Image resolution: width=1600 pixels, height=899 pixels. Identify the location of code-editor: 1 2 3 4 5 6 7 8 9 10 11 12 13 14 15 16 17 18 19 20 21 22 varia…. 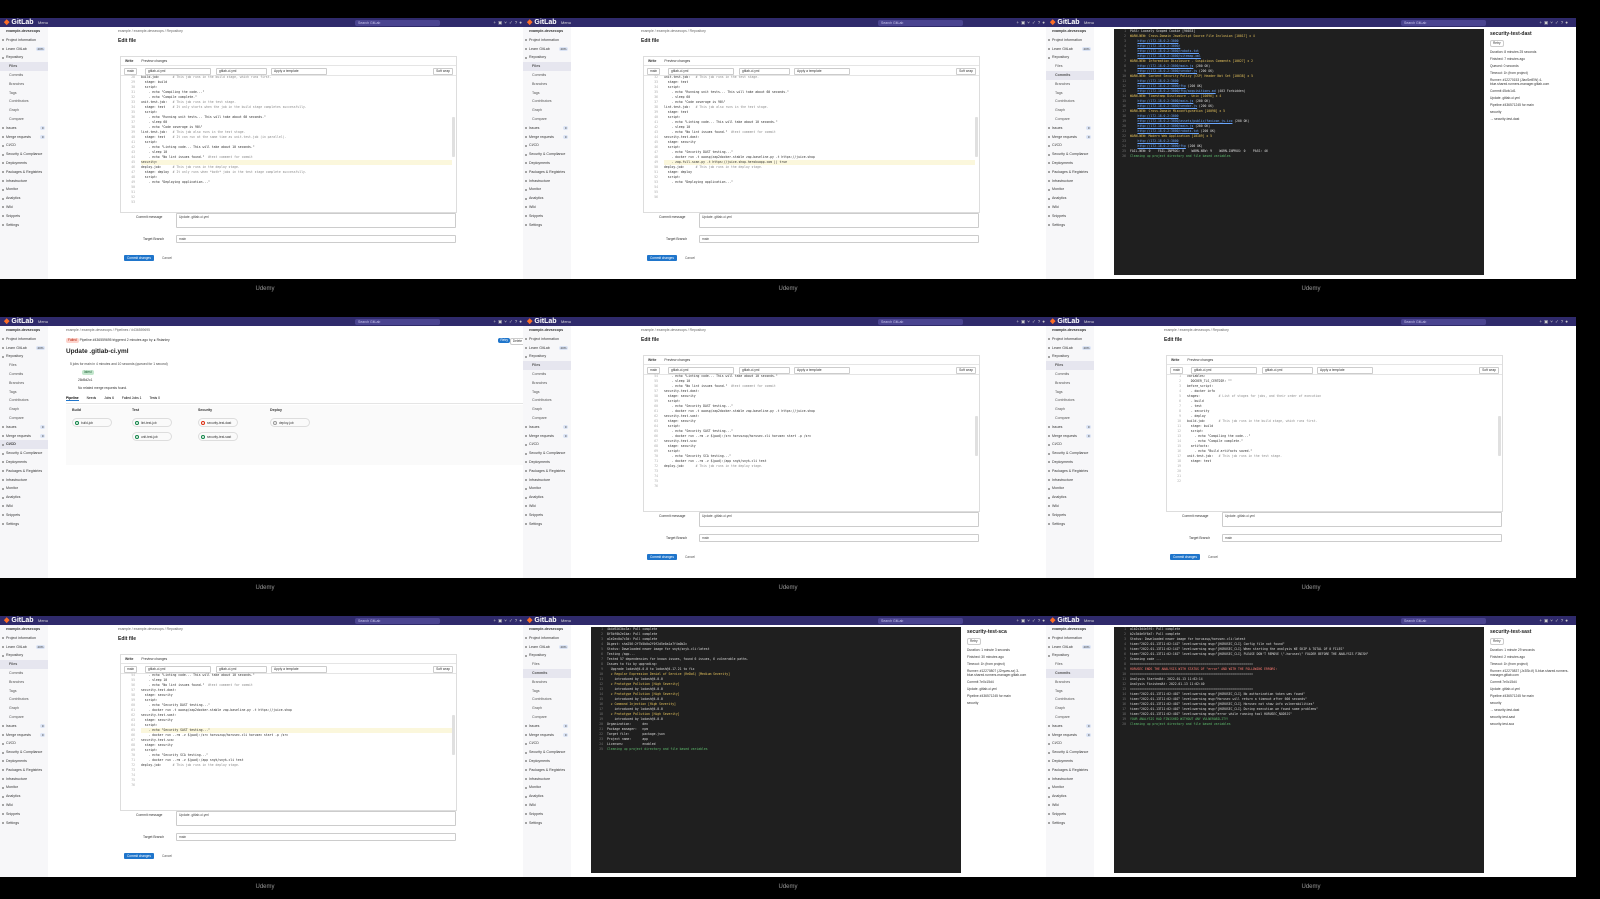
(1334, 442).